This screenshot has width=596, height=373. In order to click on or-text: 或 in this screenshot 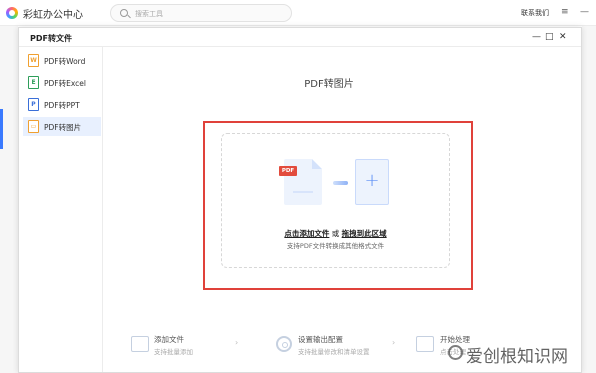, I will do `click(335, 233)`.